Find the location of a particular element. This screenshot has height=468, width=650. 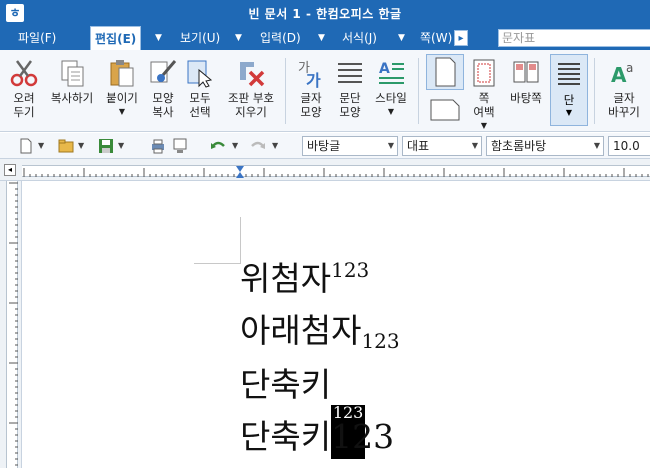

tab-edit: 편집(E) is located at coordinates (116, 38).